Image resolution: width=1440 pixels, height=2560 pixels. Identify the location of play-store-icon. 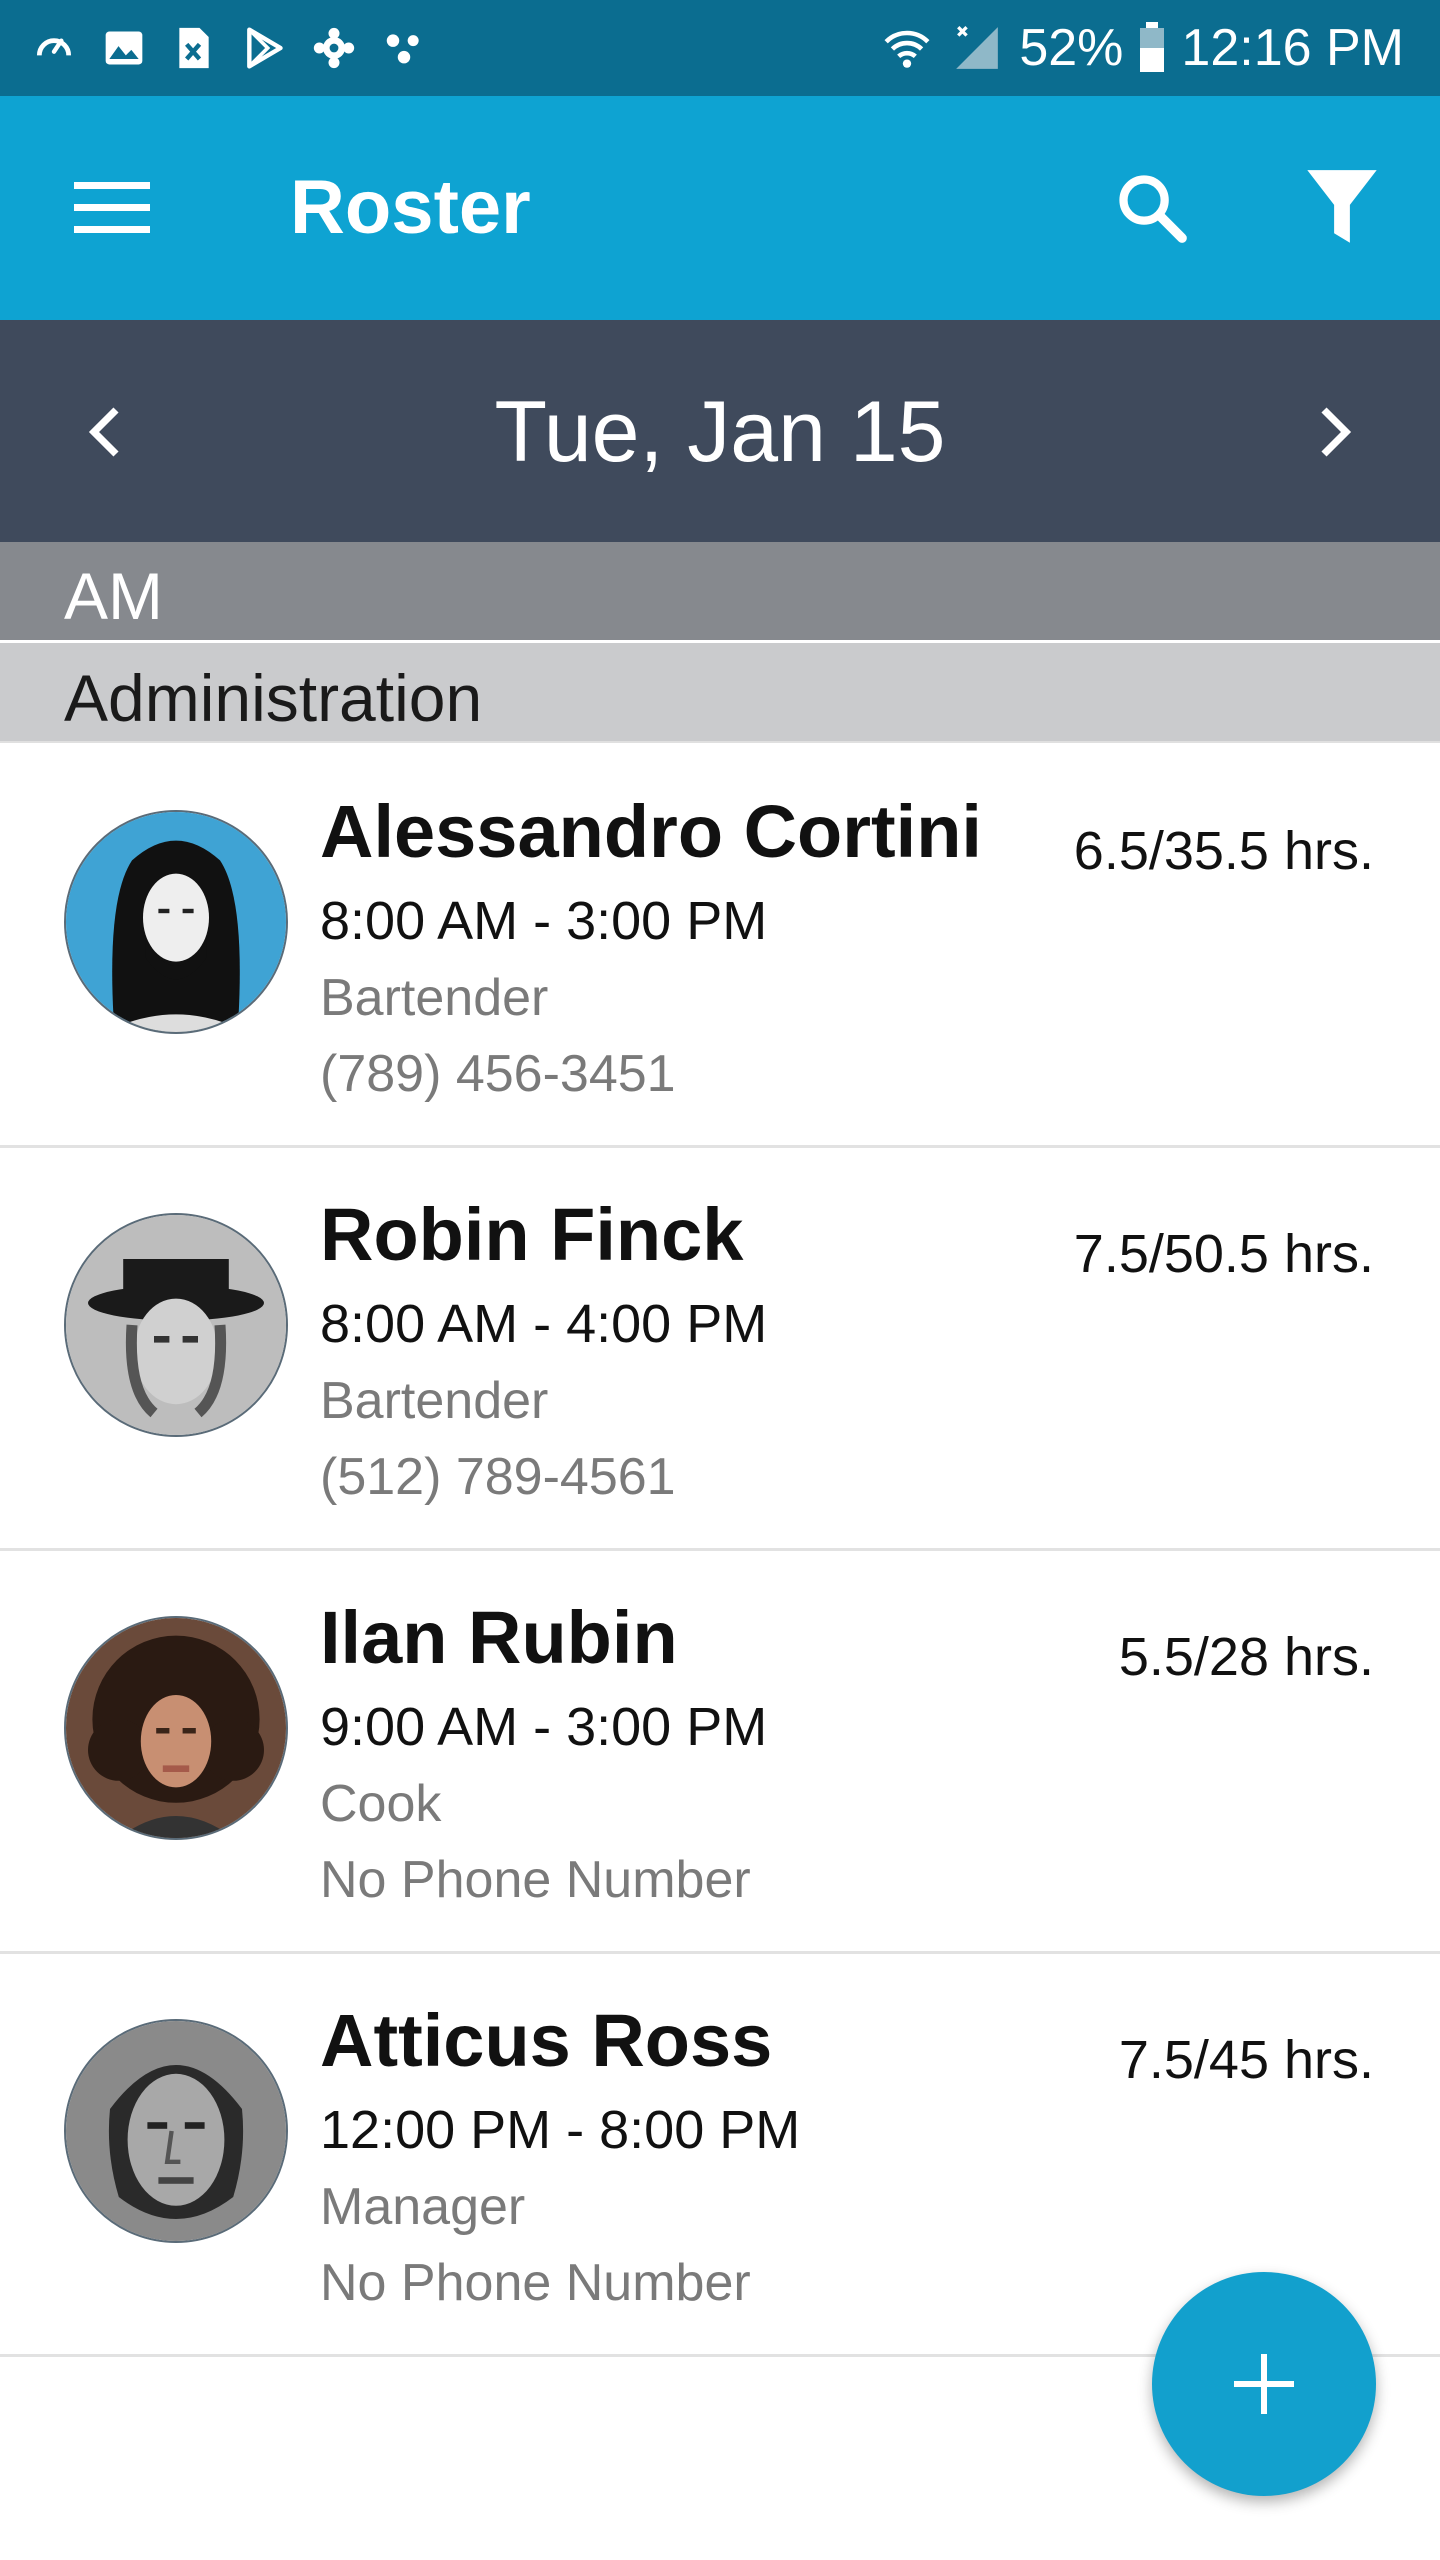
(264, 48).